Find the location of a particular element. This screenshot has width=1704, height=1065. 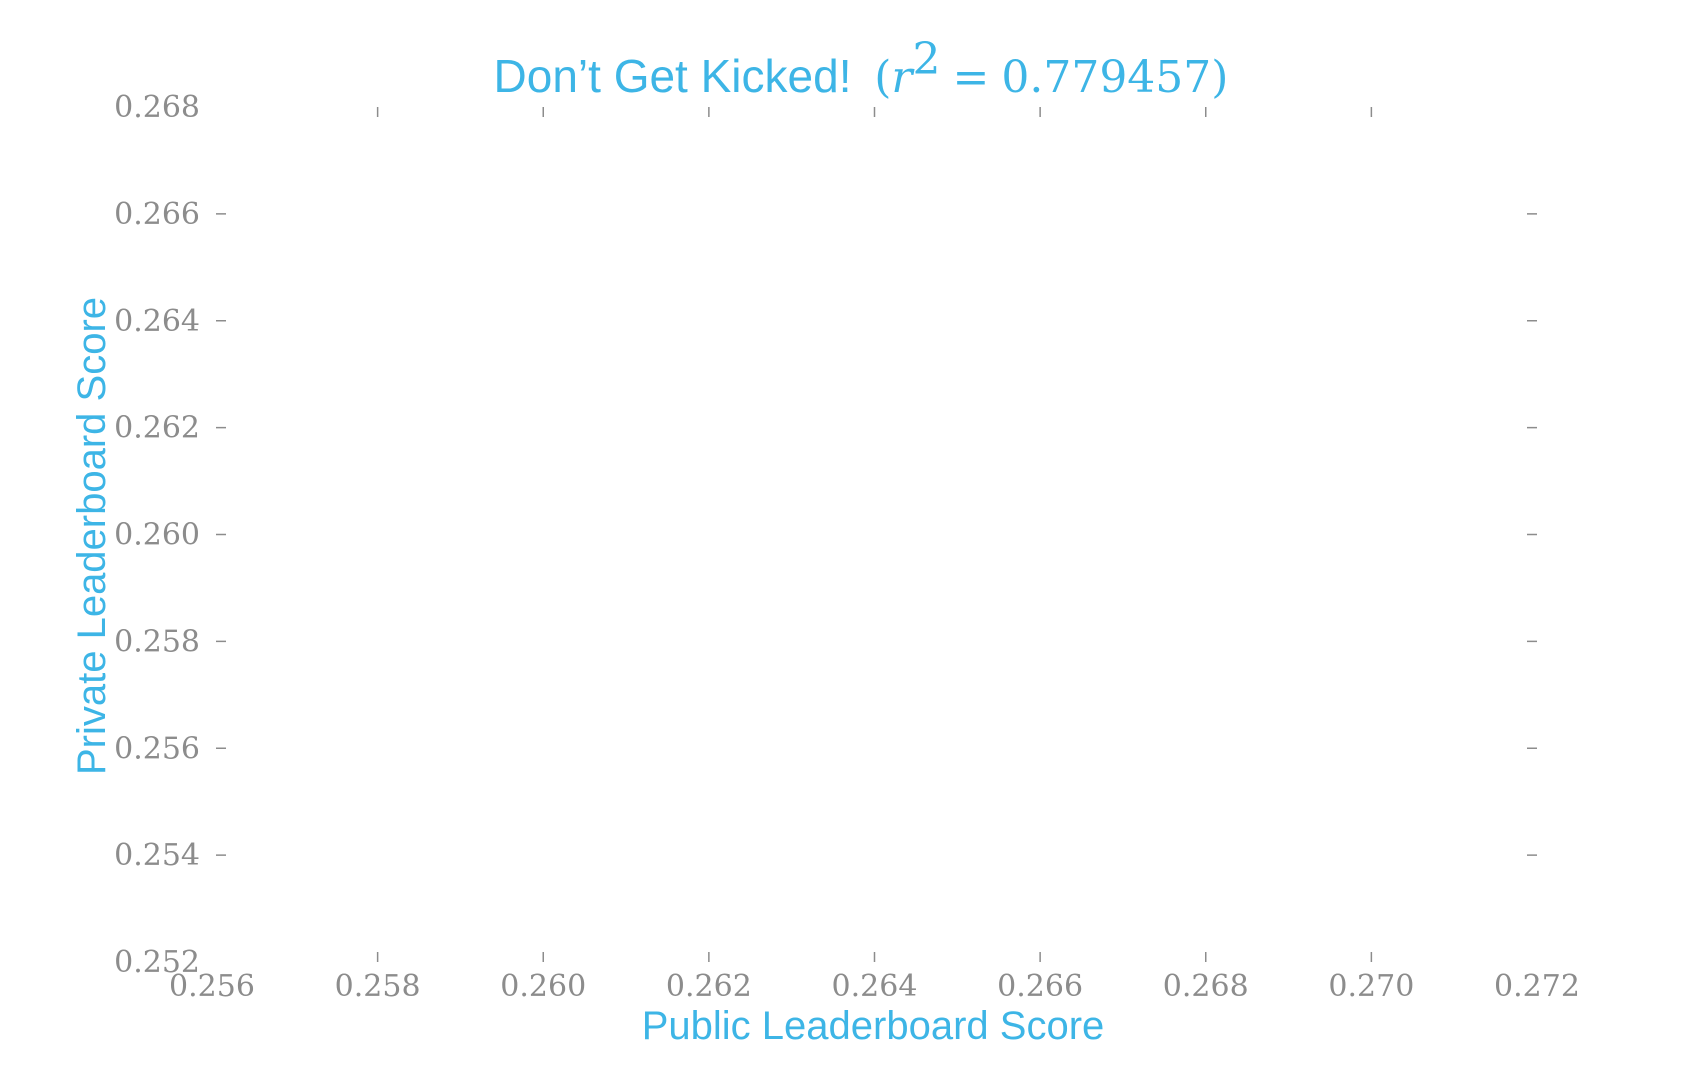

y-axis-label: Private Leaderboard Score is located at coordinates (92, 536).